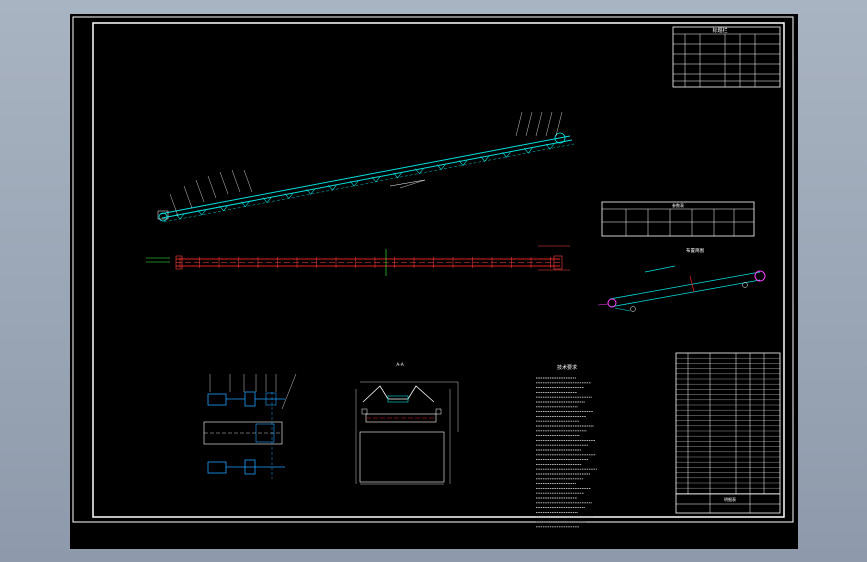 Image resolution: width=867 pixels, height=562 pixels. I want to click on layout-diagram-caption: 布置简图, so click(695, 250).